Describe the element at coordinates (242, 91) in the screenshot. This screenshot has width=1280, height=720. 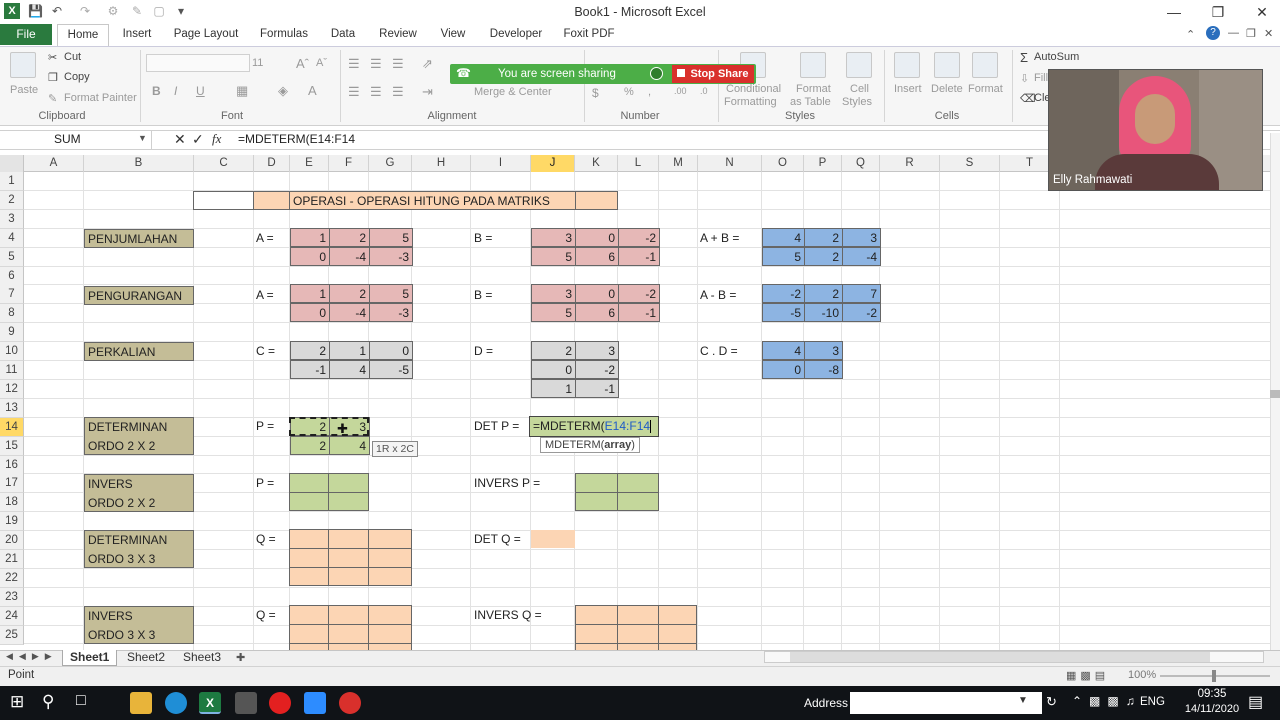
I see `borders-icon: ▦` at that location.